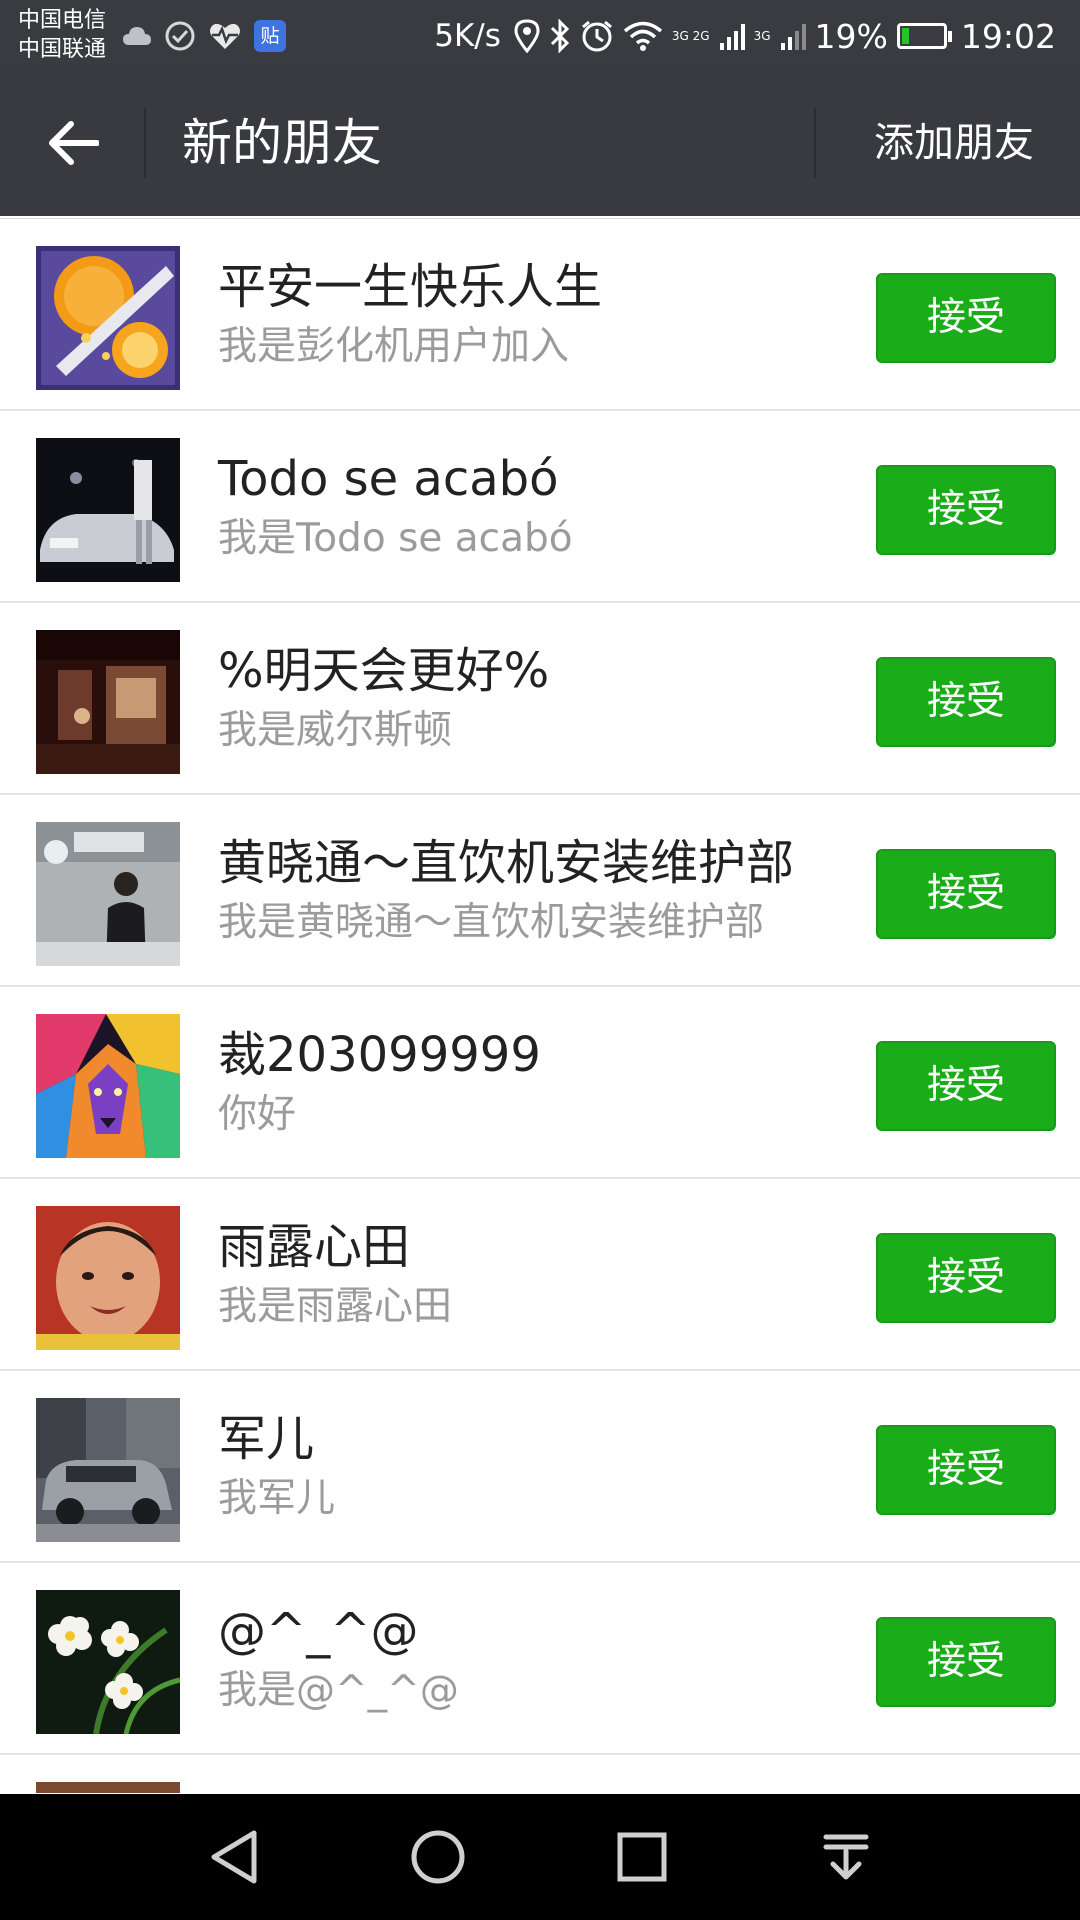  I want to click on request-message: 我是威尔斯顿, so click(335, 730).